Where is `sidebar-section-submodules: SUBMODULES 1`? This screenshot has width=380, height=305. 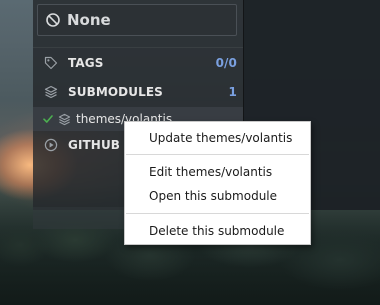
sidebar-section-submodules: SUBMODULES 1 is located at coordinates (138, 92).